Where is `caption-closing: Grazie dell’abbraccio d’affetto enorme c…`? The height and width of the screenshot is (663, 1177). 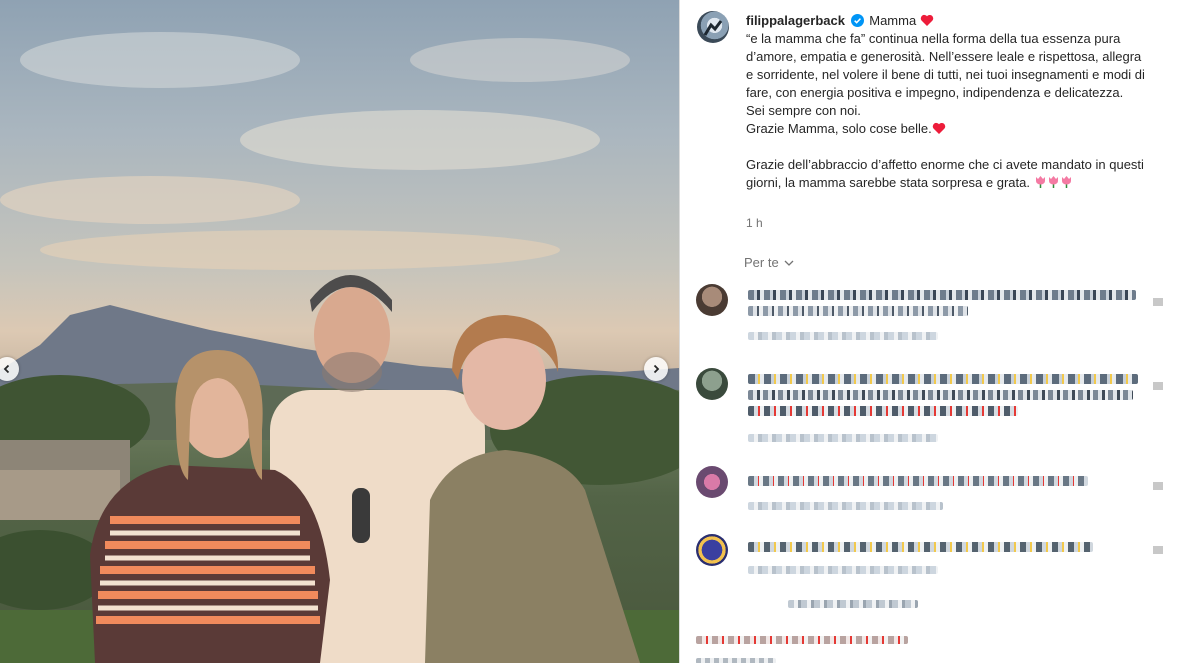 caption-closing: Grazie dell’abbraccio d’affetto enorme c… is located at coordinates (945, 173).